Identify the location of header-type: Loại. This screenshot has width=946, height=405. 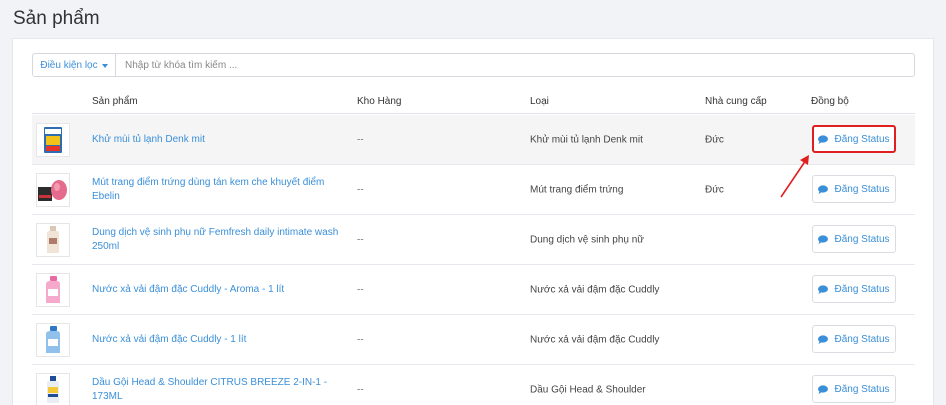
(539, 101).